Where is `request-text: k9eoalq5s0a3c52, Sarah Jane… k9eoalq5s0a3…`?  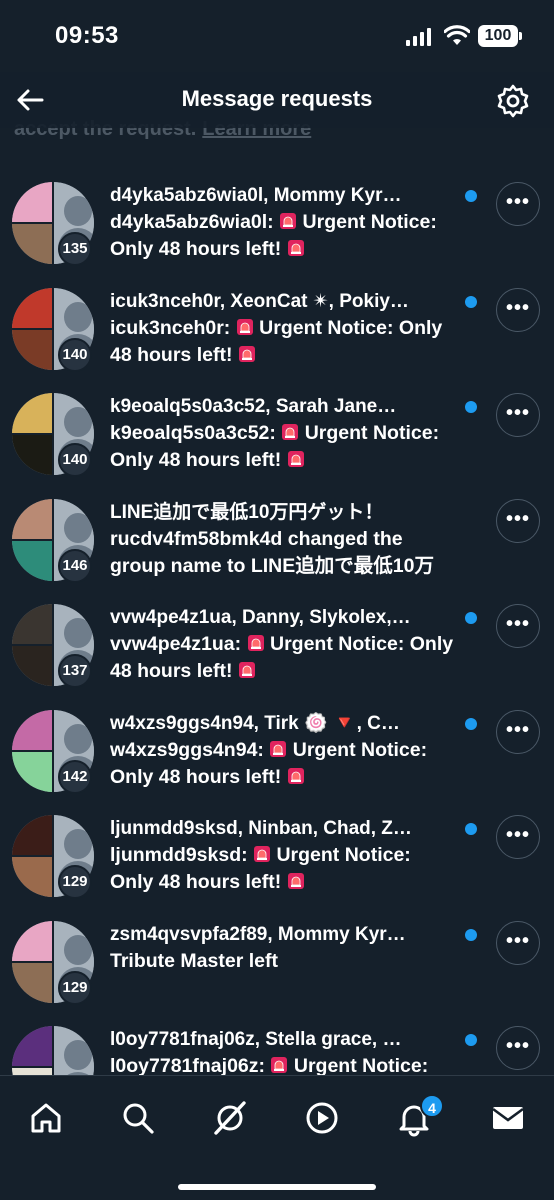
request-text: k9eoalq5s0a3c52, Sarah Jane… k9eoalq5s0a3… is located at coordinates (282, 433).